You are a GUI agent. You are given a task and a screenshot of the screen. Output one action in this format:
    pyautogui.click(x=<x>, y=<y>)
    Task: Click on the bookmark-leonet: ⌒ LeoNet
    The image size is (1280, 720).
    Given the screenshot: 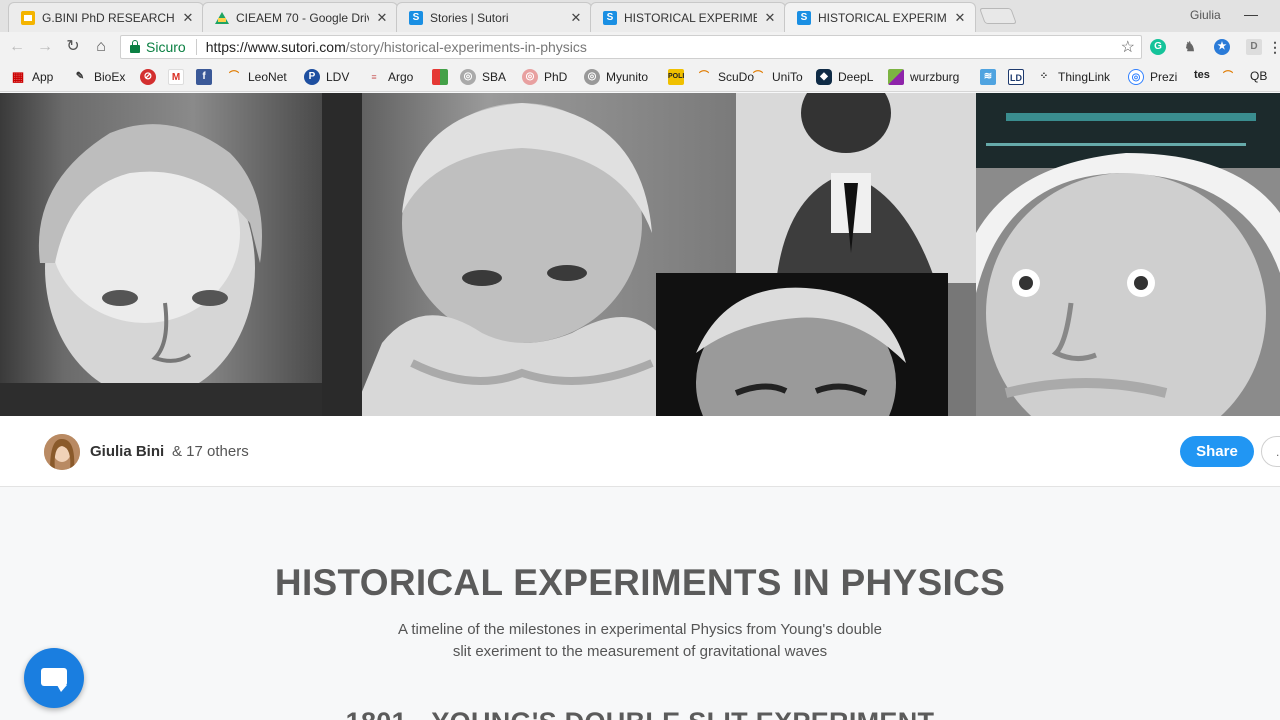 What is the action you would take?
    pyautogui.click(x=256, y=77)
    